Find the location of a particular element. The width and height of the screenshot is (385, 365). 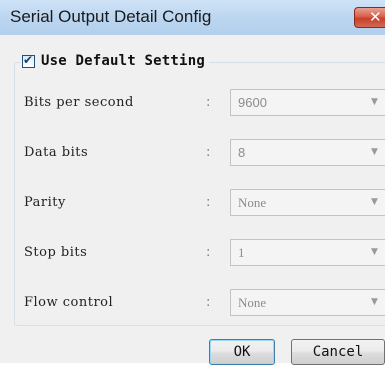

stop-bits-label: Stop bits is located at coordinates (56, 252).